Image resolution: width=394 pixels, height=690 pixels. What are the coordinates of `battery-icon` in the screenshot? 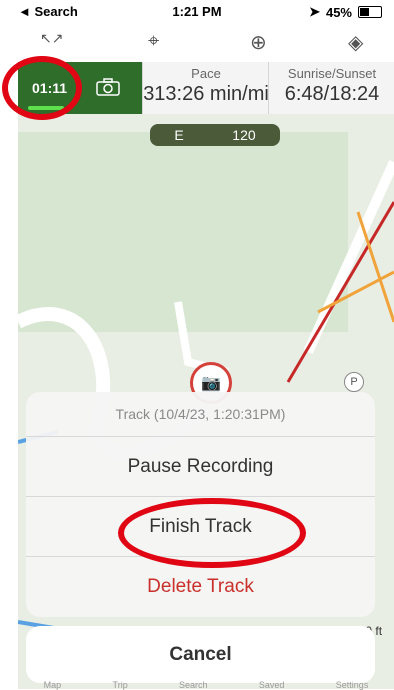 It's located at (370, 12).